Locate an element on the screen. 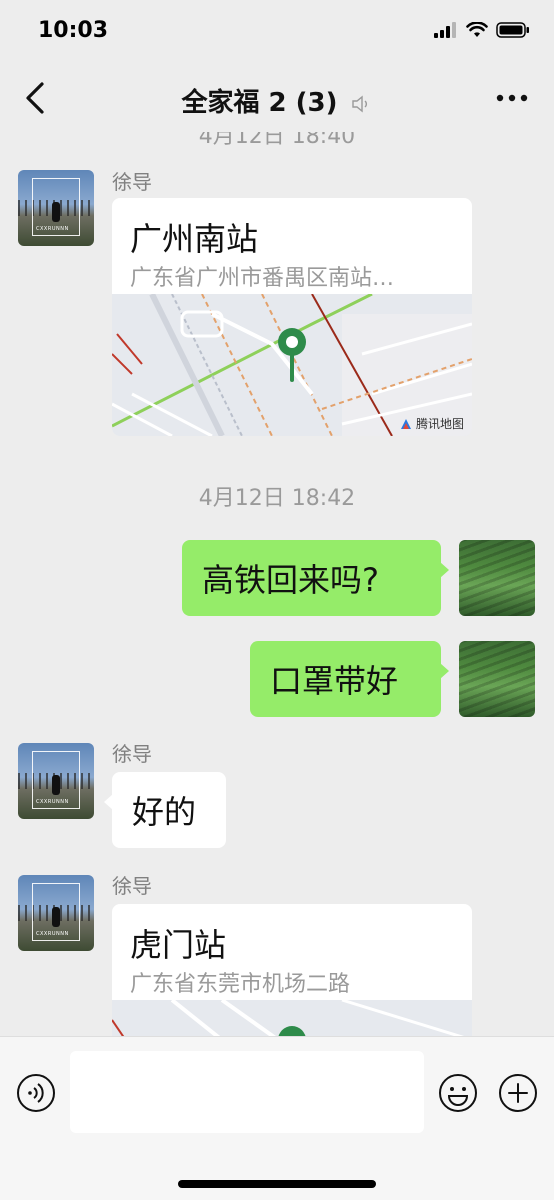 The image size is (554, 1200). status-time: 10:03 is located at coordinates (73, 30).